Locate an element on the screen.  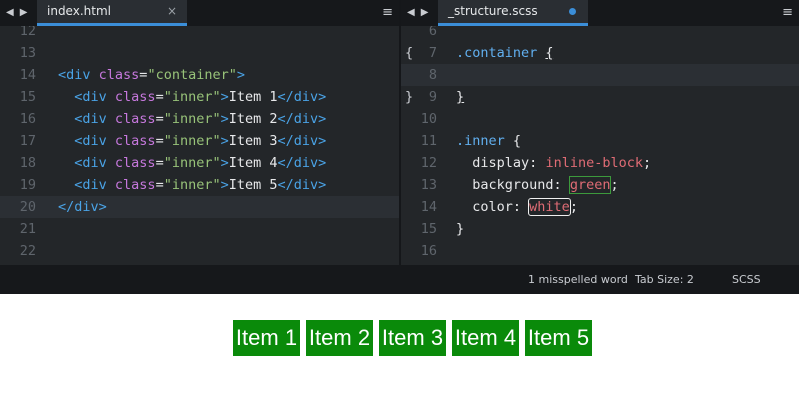
code-text: <div class="inner">Item 5</div> is located at coordinates (200, 185).